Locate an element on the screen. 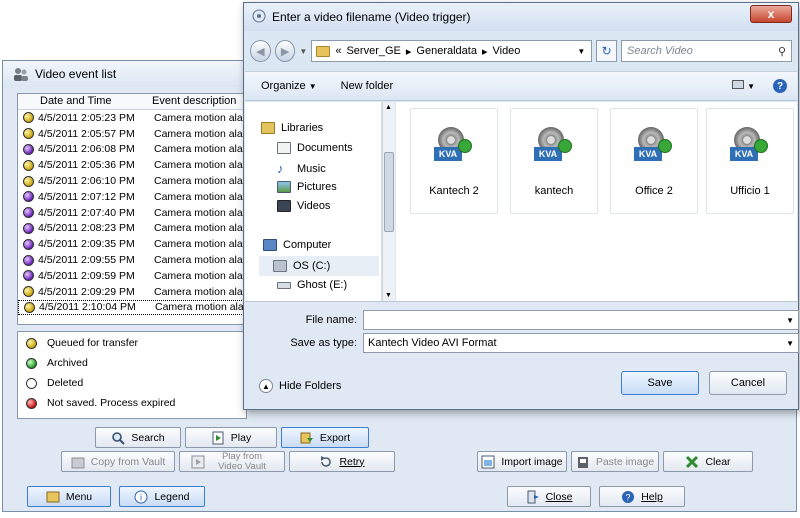 This screenshot has height=518, width=800. back-button: ◀ is located at coordinates (260, 51).